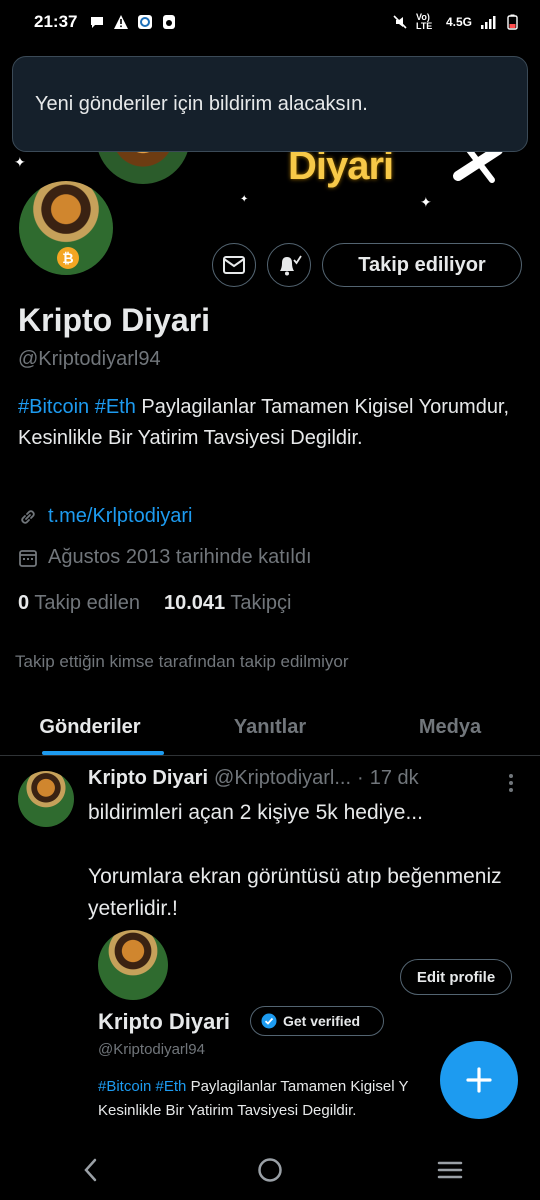 The image size is (540, 1200). I want to click on recents-button, so click(450, 1170).